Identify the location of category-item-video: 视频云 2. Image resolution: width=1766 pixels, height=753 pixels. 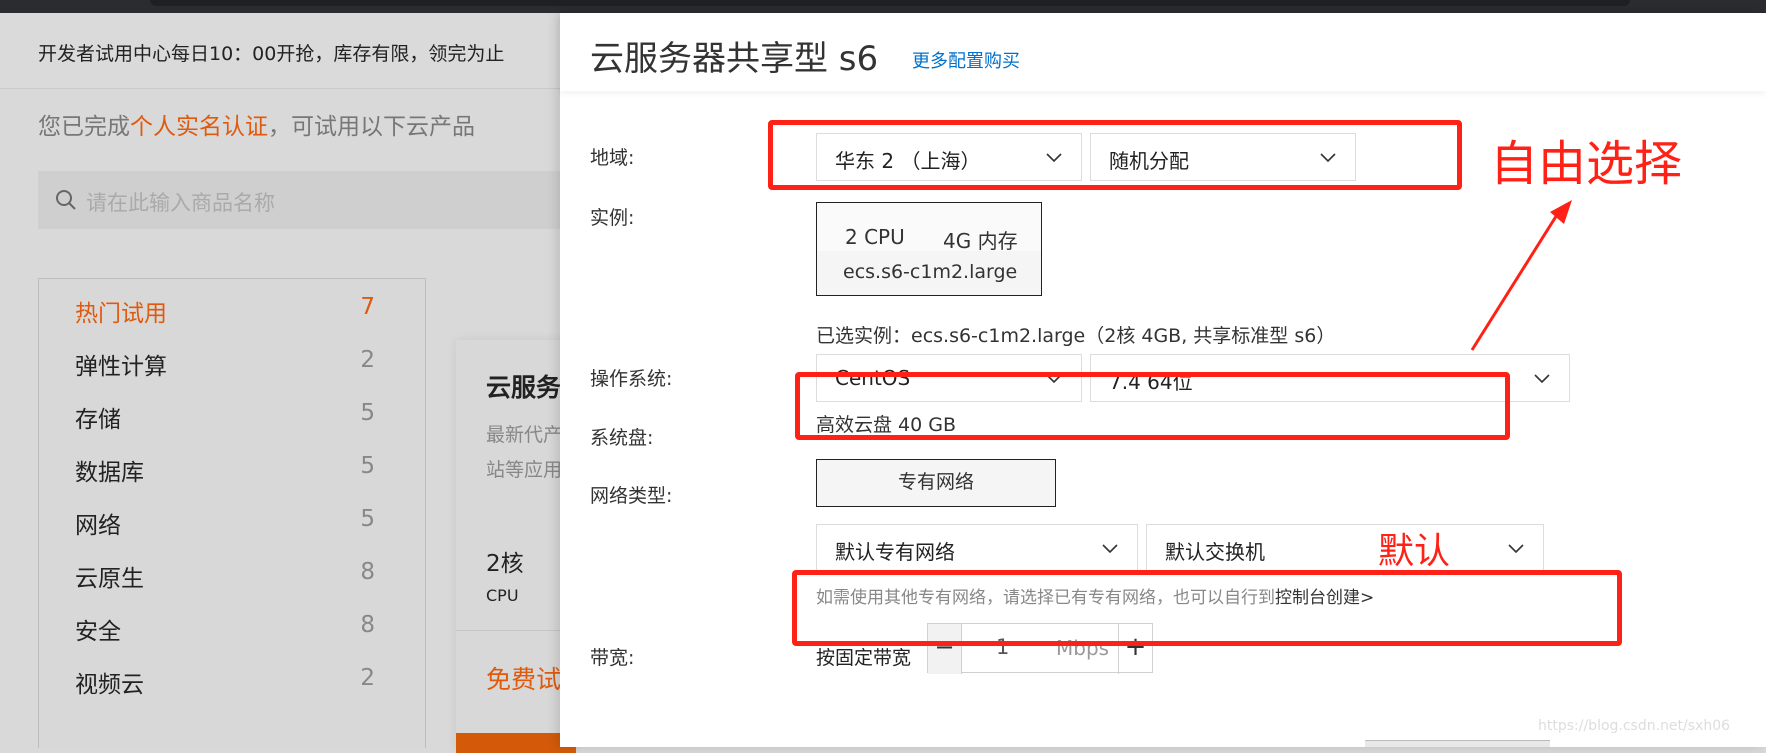
(225, 685).